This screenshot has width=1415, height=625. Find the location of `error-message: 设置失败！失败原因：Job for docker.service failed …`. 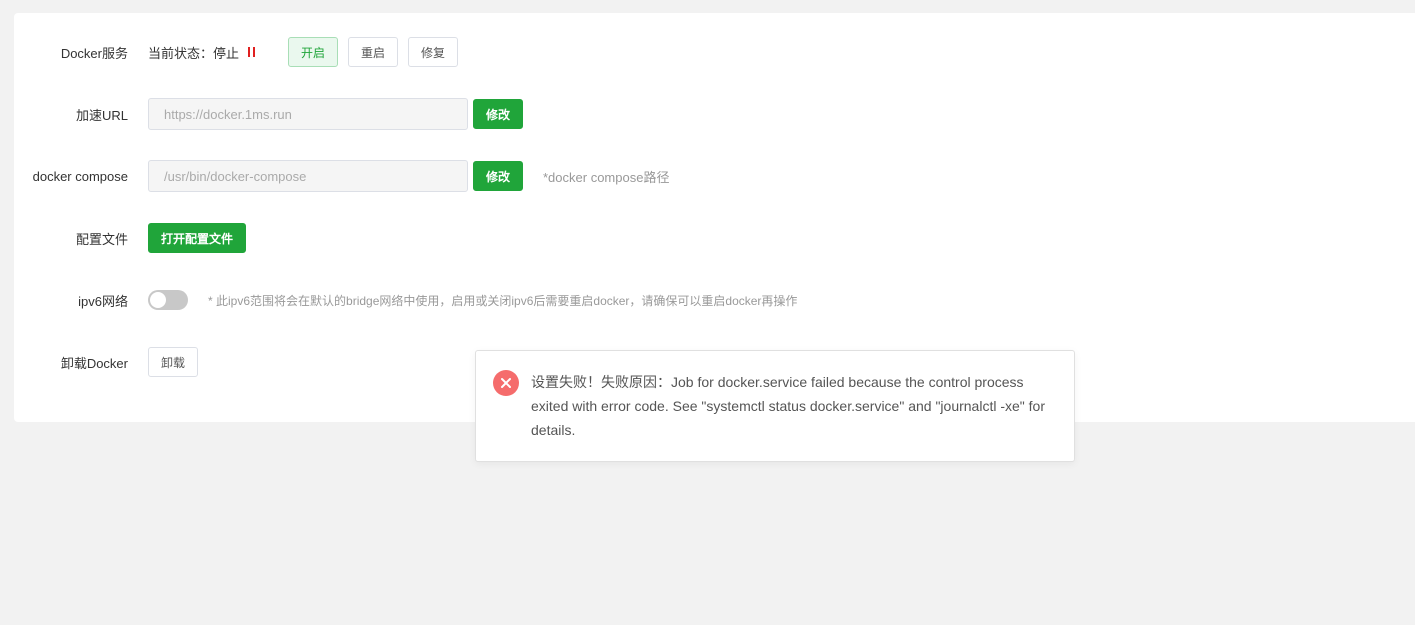

error-message: 设置失败！失败原因：Job for docker.service failed … is located at coordinates (788, 406).